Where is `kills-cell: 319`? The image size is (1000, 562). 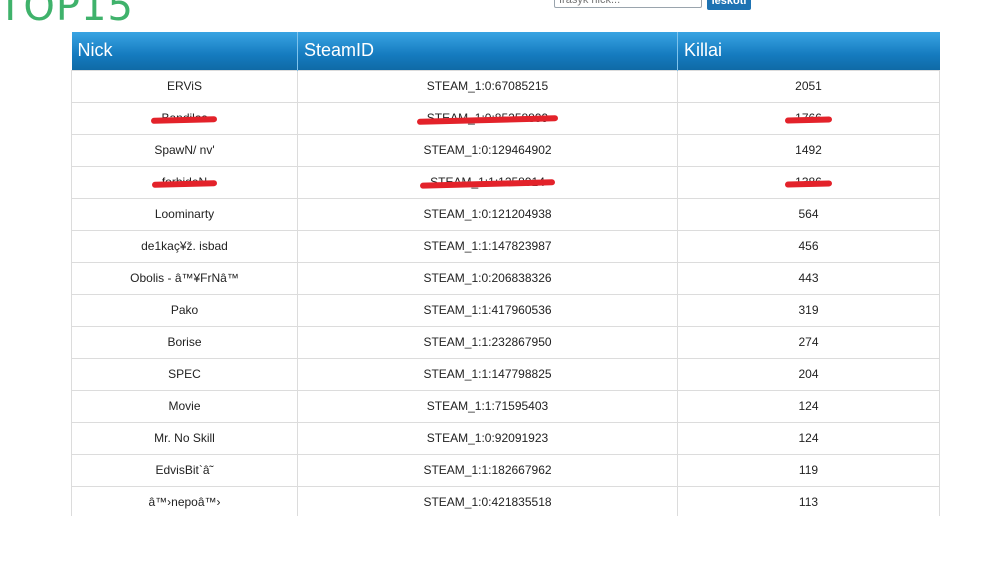 kills-cell: 319 is located at coordinates (808, 310).